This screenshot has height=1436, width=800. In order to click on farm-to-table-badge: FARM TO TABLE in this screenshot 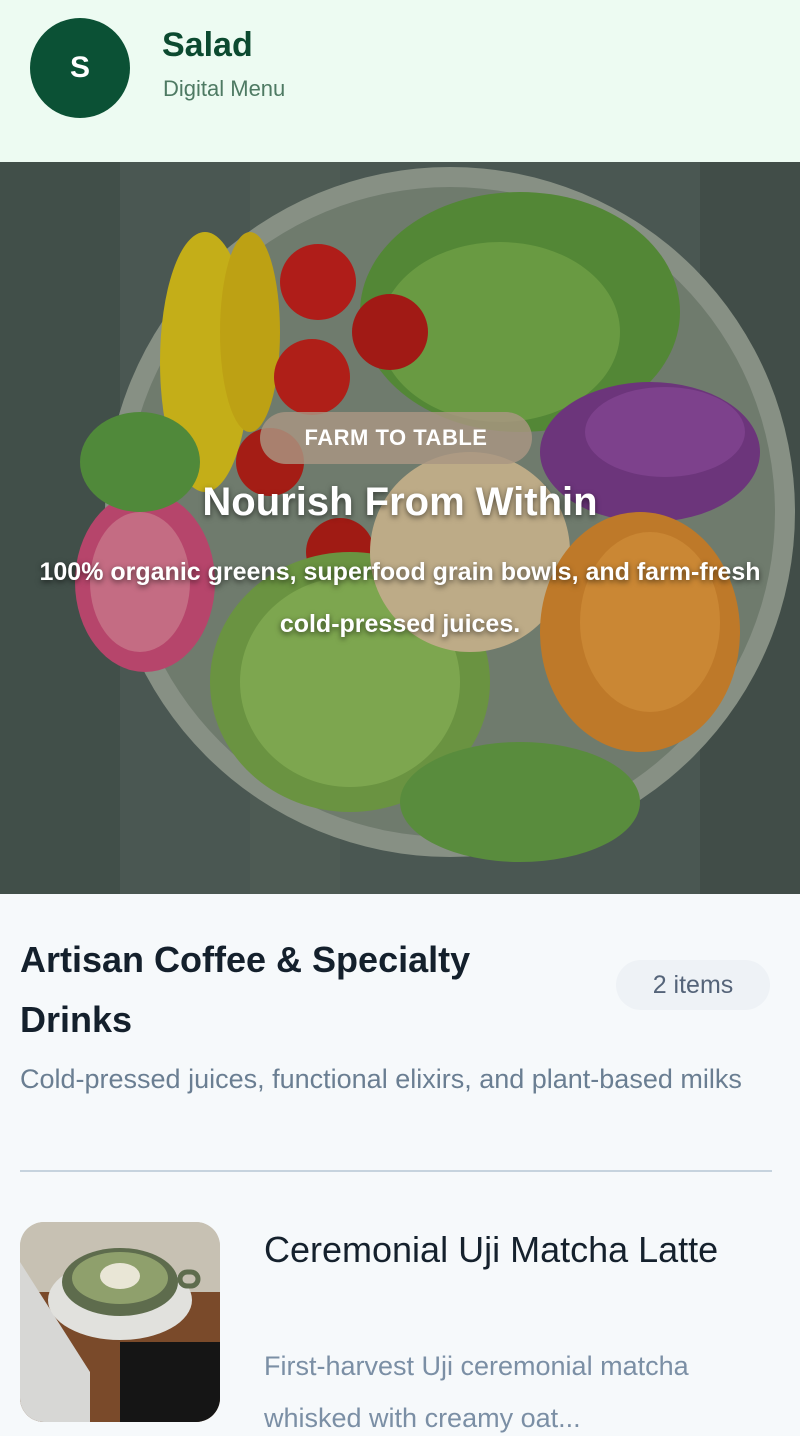, I will do `click(396, 438)`.